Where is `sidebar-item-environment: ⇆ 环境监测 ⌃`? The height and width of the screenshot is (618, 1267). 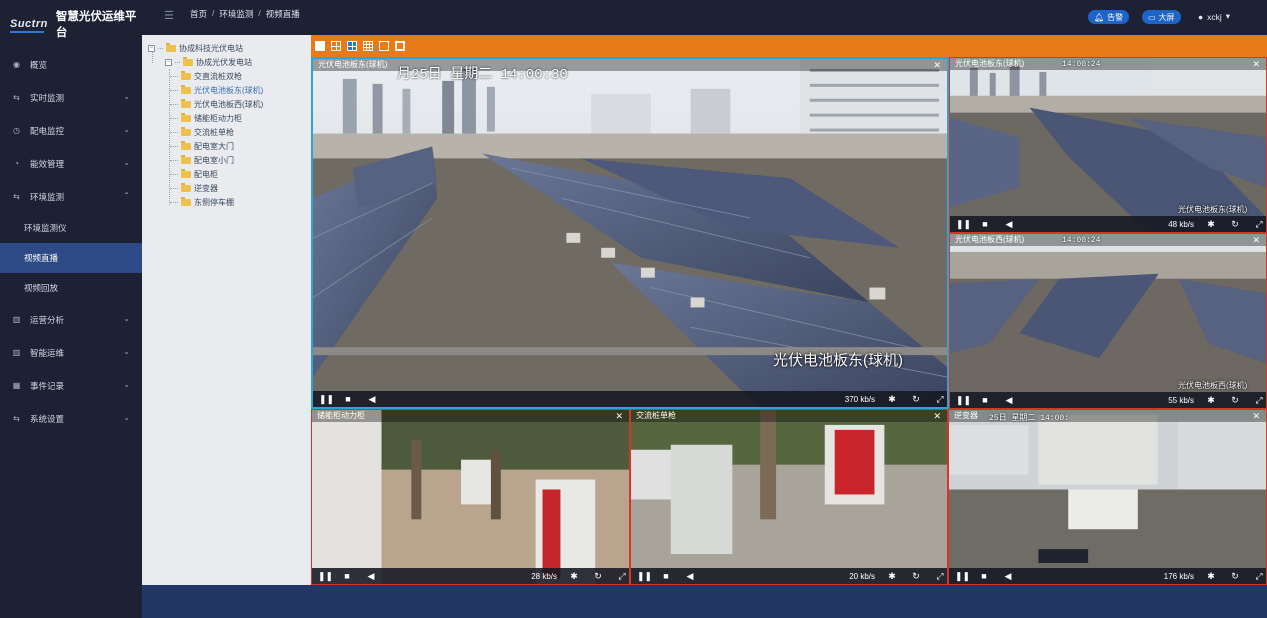
sidebar-item-environment: ⇆ 环境监测 ⌃ is located at coordinates (71, 196).